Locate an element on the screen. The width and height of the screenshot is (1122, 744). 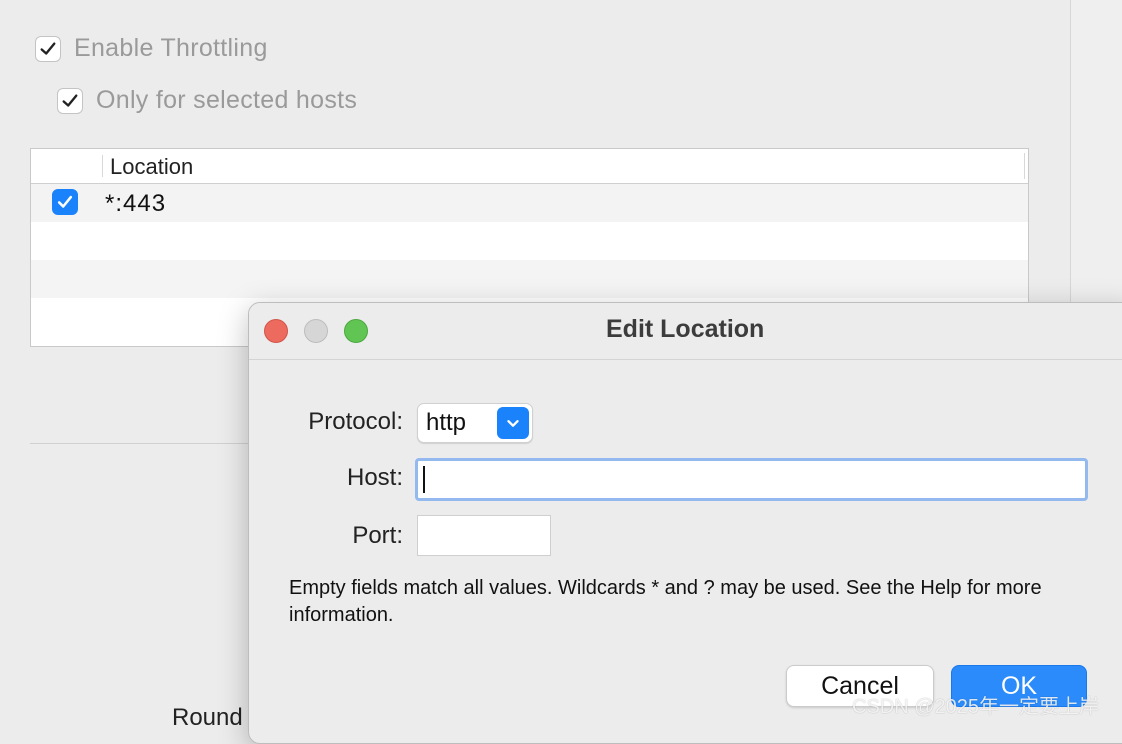
protocol-value: http is located at coordinates (446, 422).